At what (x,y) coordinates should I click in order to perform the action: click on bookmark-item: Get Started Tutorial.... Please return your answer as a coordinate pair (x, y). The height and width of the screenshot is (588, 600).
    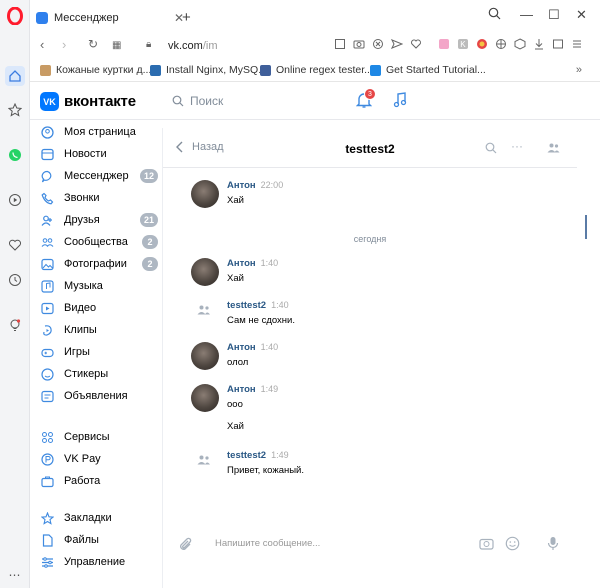
    Looking at the image, I should click on (428, 70).